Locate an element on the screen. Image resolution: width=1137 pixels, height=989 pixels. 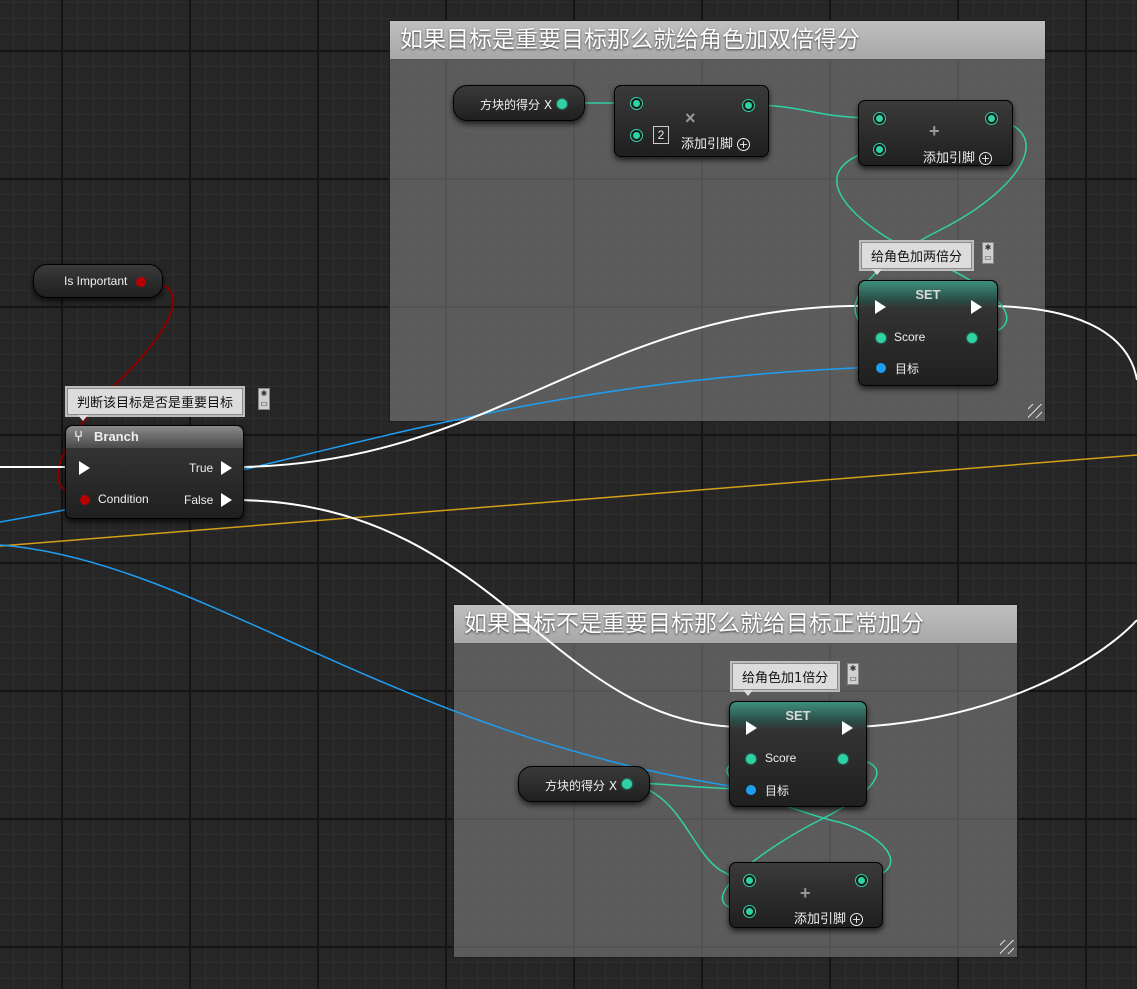
true-label: True is located at coordinates (201, 468).